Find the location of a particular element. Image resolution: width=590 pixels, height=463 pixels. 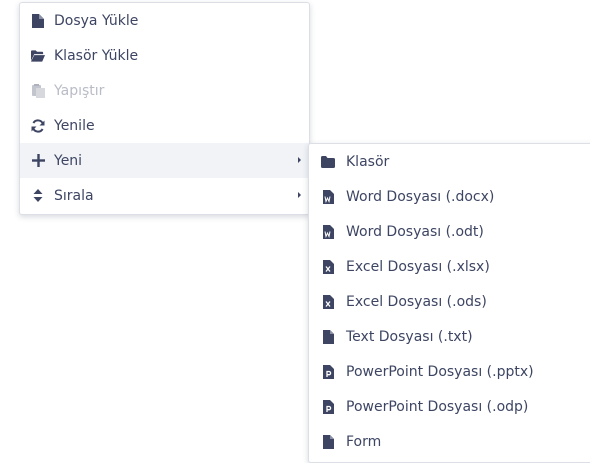

submenu-item-label: Word Dosyası (.odt) is located at coordinates (415, 231).